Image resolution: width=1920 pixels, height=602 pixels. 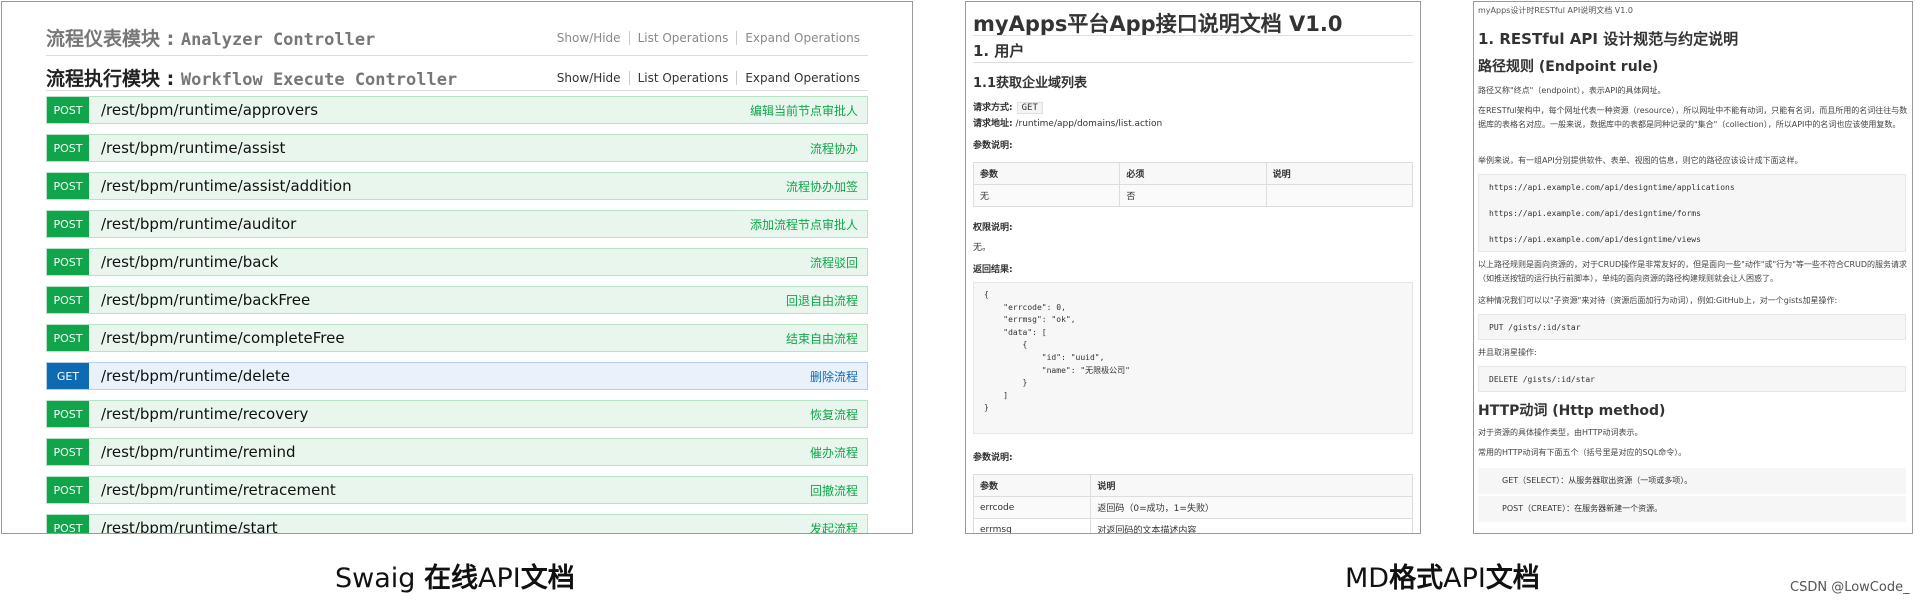 What do you see at coordinates (443, 186) in the screenshot?
I see `endpoint-path: /rest/bpm/runtime/assist/addition` at bounding box center [443, 186].